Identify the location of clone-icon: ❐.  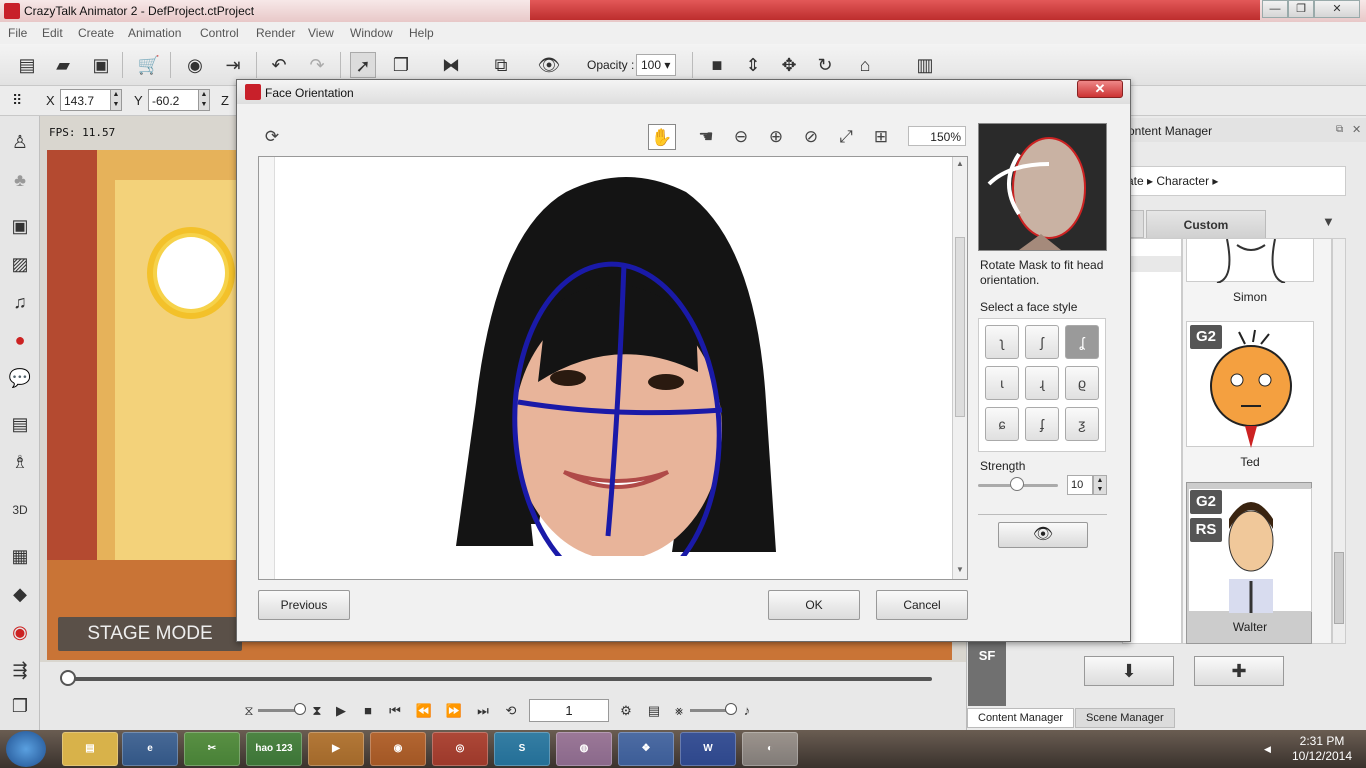
(20, 706).